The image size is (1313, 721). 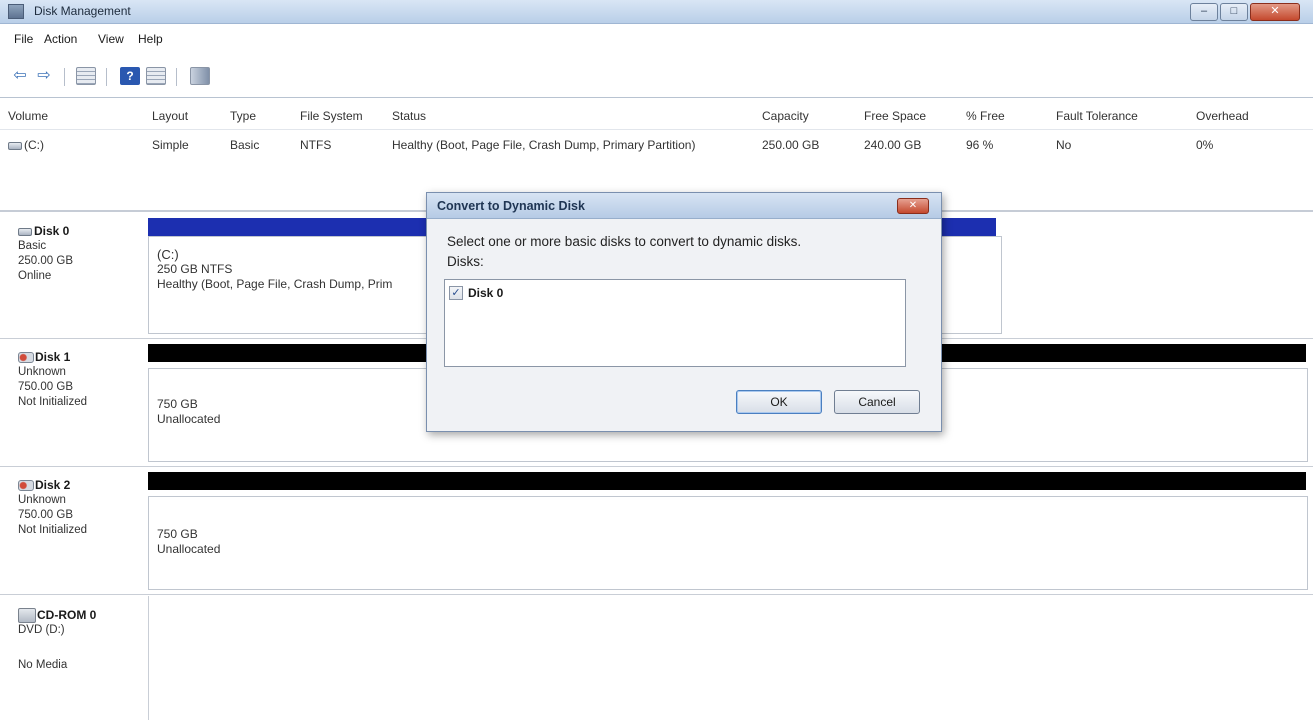 What do you see at coordinates (675, 323) in the screenshot?
I see `disk-listbox: ✓ Disk 0` at bounding box center [675, 323].